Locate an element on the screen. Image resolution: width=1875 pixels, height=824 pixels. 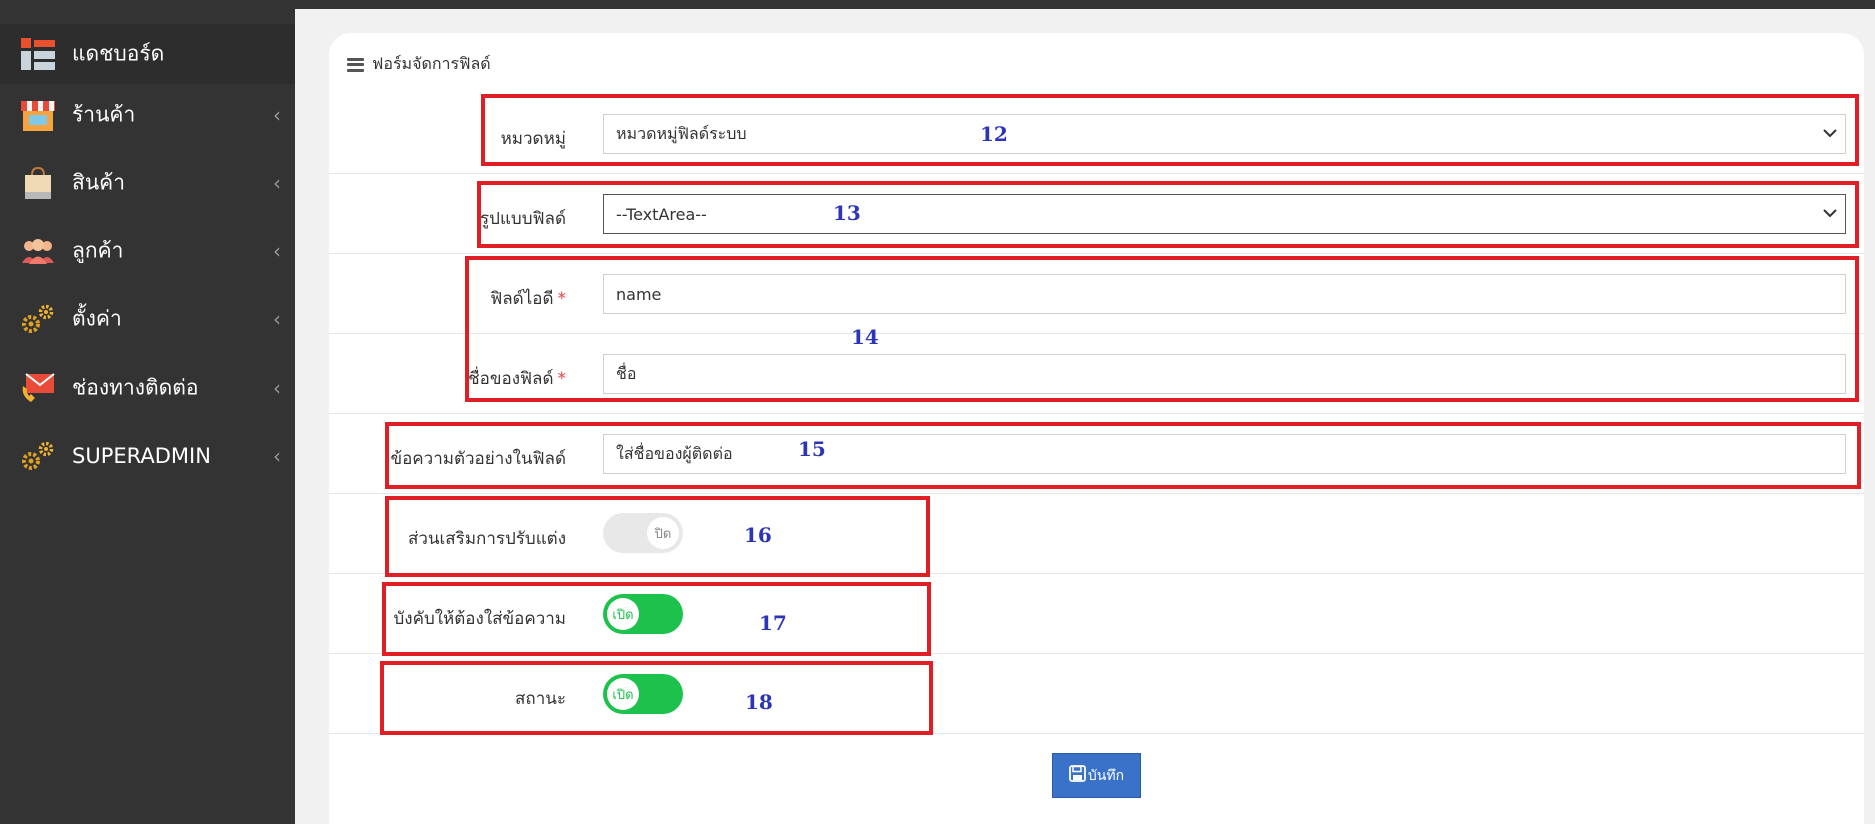
annotation-number: 14 is located at coordinates (865, 337).